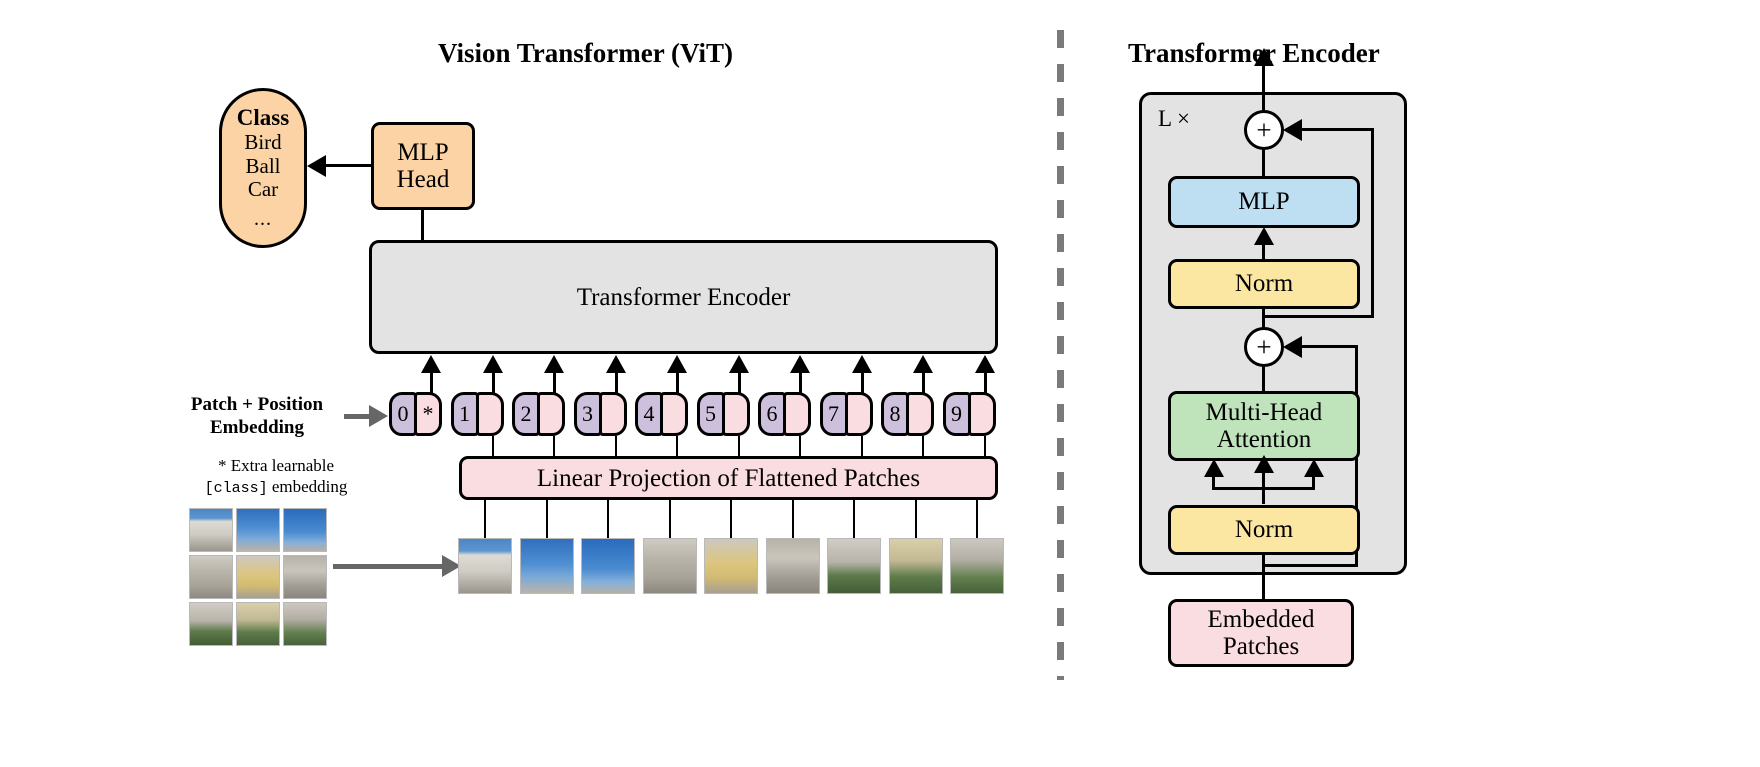 The image size is (1760, 767). What do you see at coordinates (1263, 379) in the screenshot?
I see `mha-to-plus-line` at bounding box center [1263, 379].